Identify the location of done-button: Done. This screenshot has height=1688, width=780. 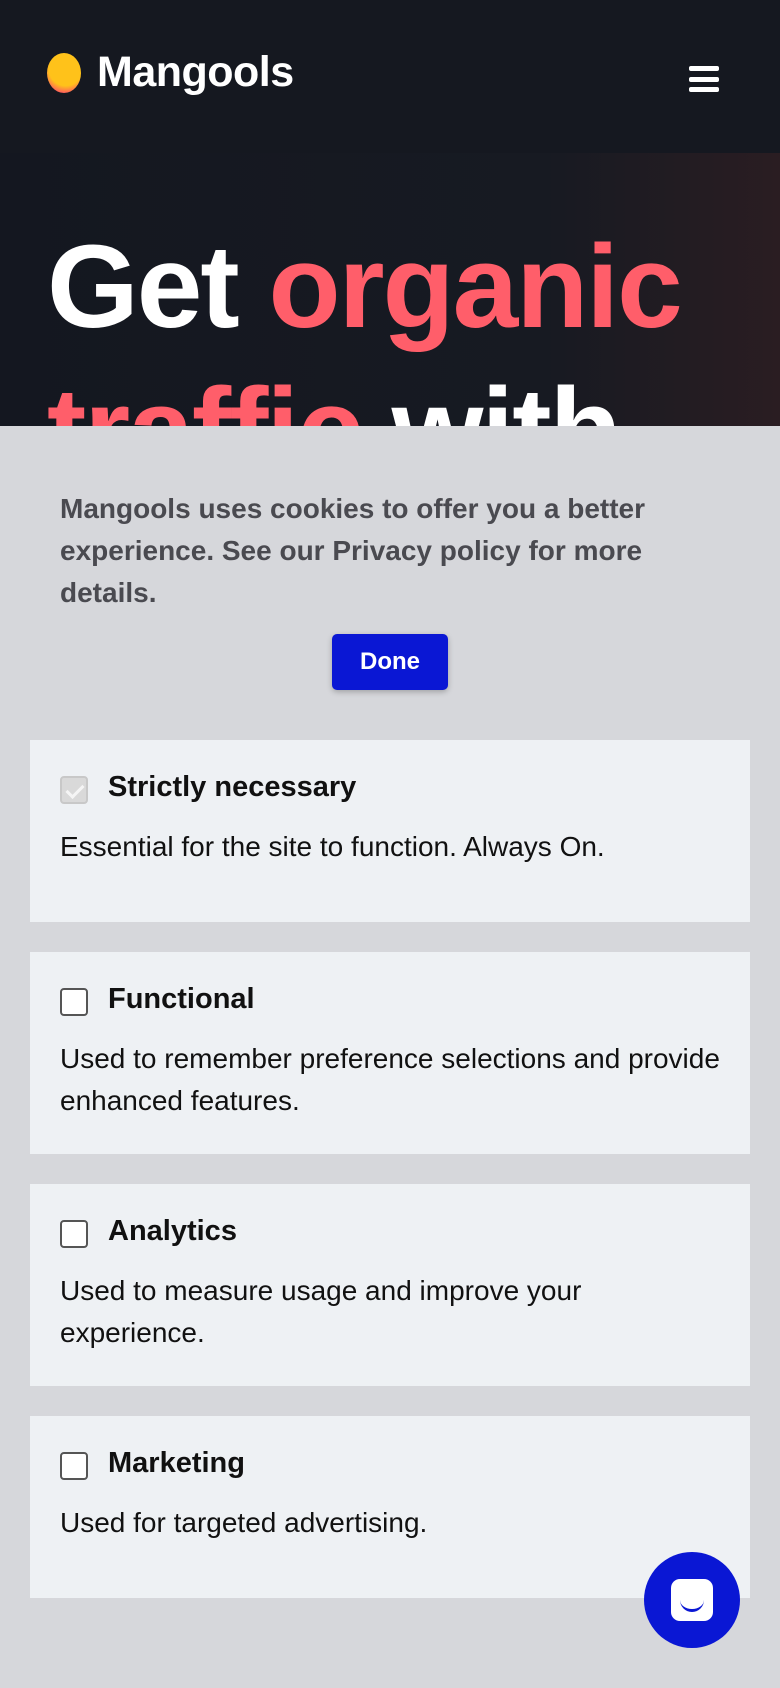
(390, 662).